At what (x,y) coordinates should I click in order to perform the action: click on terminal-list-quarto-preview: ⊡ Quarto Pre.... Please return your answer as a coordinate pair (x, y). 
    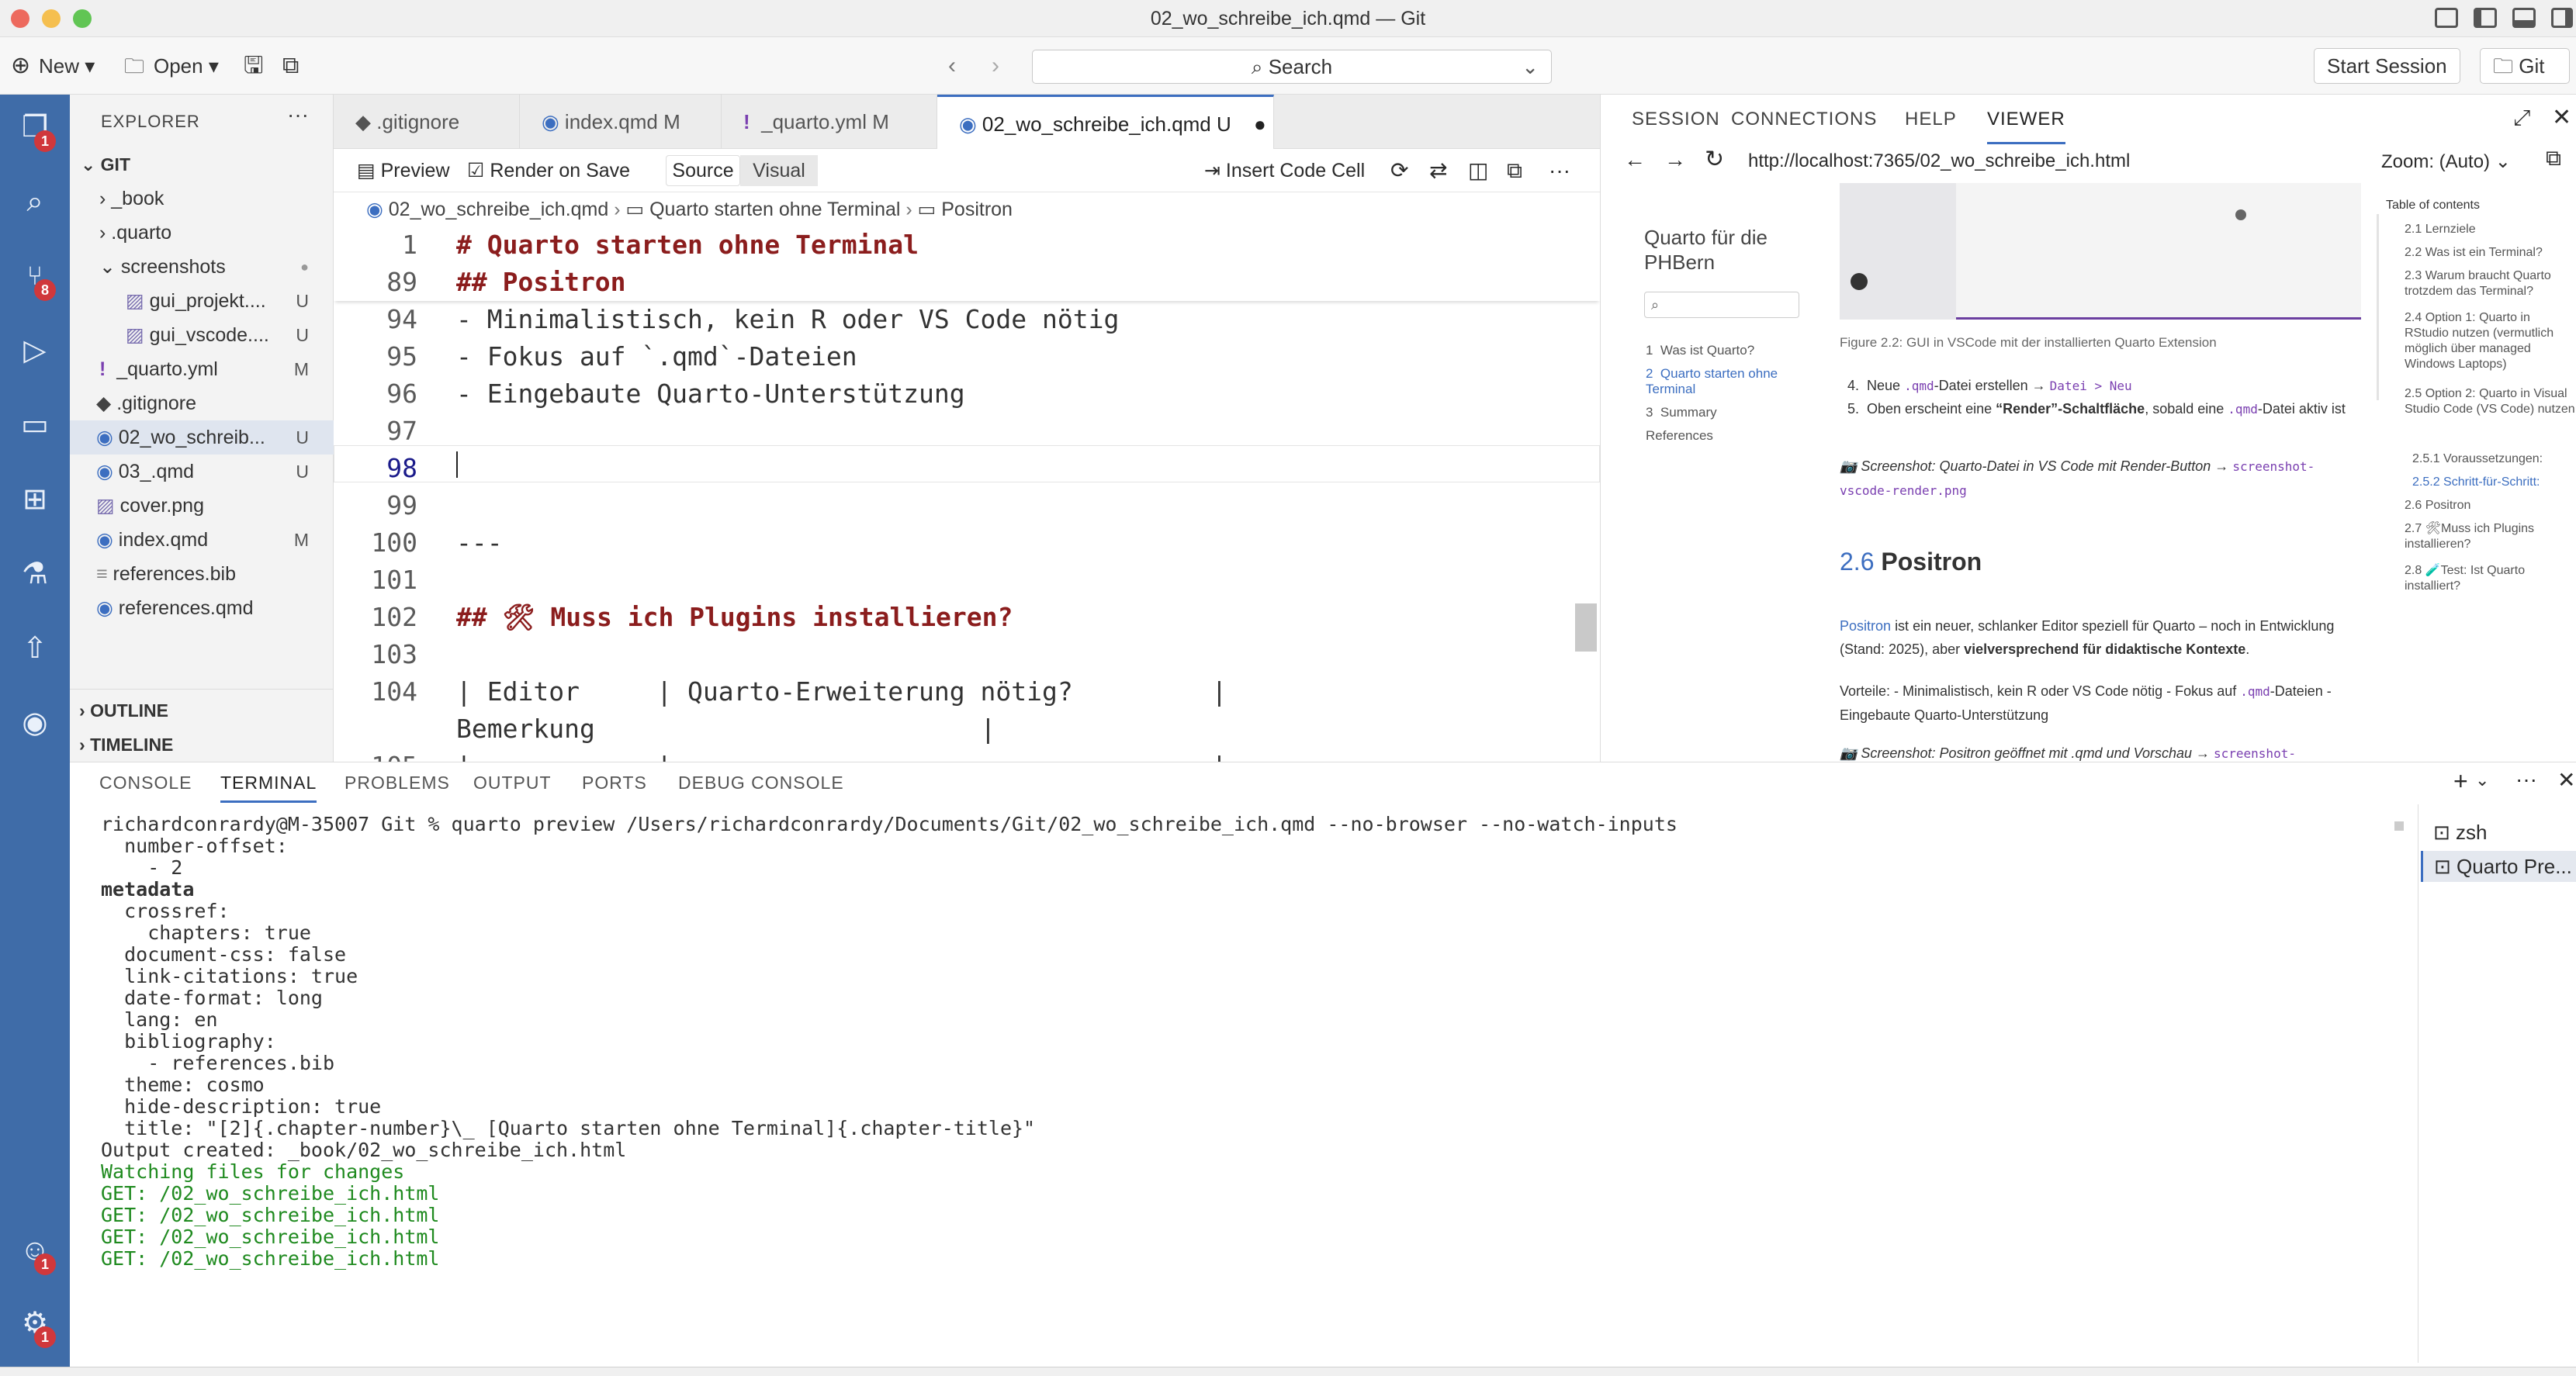
    Looking at the image, I should click on (2498, 866).